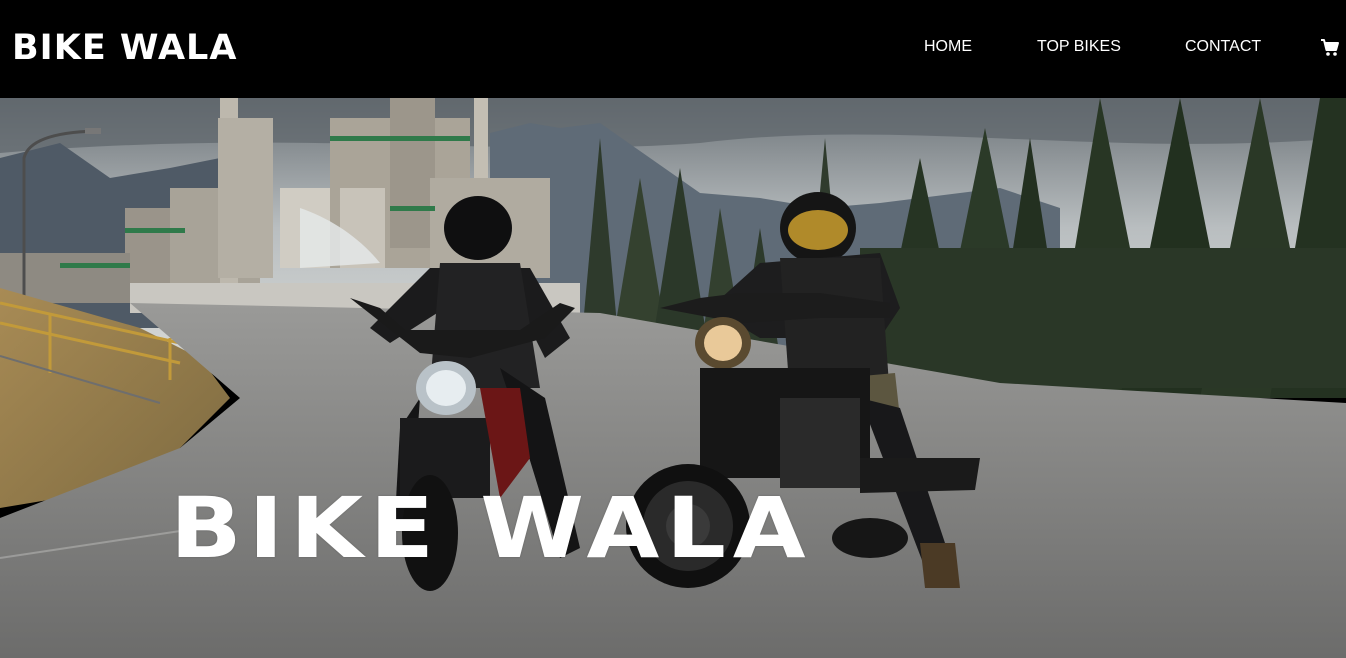  What do you see at coordinates (1079, 47) in the screenshot?
I see `nav-link-top-bikes: TOP BIKES` at bounding box center [1079, 47].